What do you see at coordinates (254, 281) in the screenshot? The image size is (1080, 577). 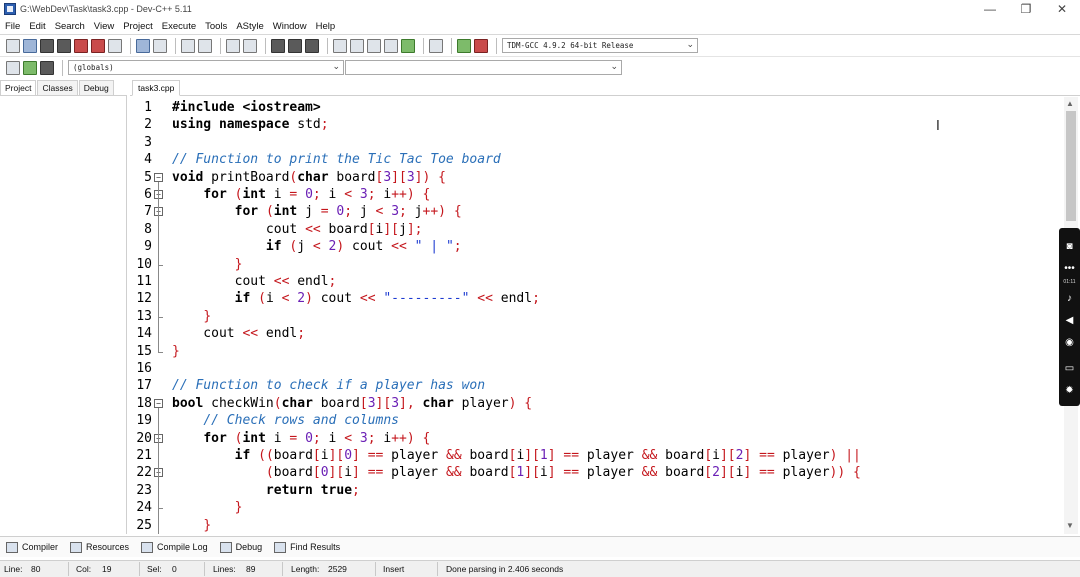 I see `code-text: cout << endl;` at bounding box center [254, 281].